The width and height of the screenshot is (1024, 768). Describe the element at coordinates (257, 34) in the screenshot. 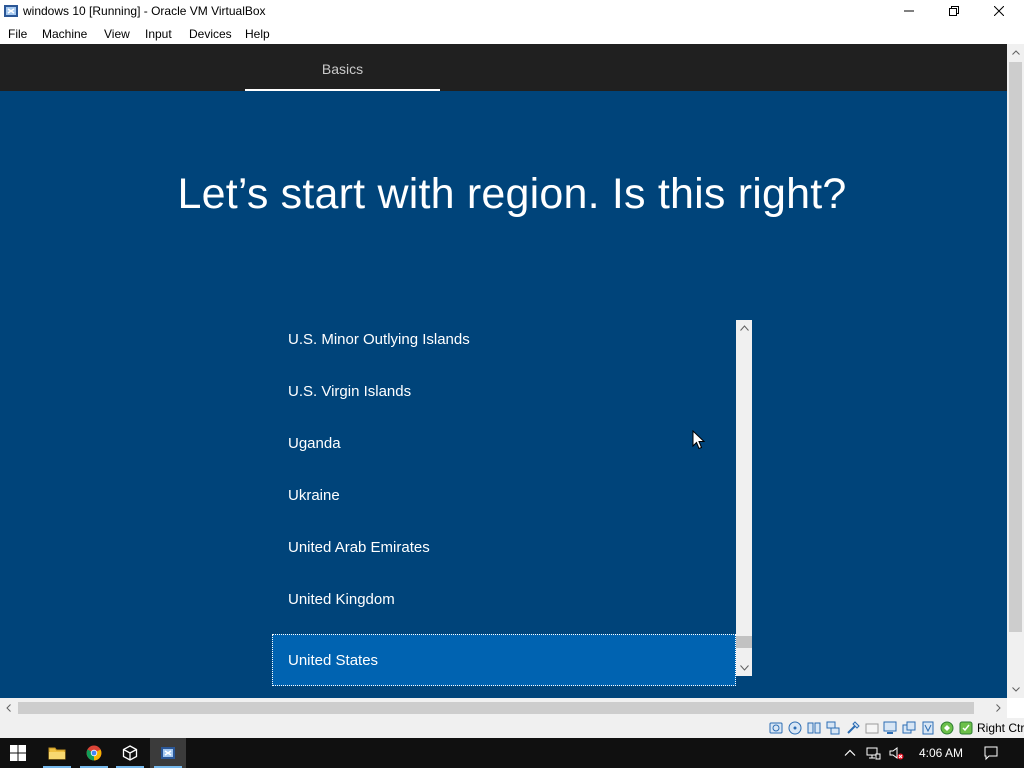

I see `menu-help: Help` at that location.